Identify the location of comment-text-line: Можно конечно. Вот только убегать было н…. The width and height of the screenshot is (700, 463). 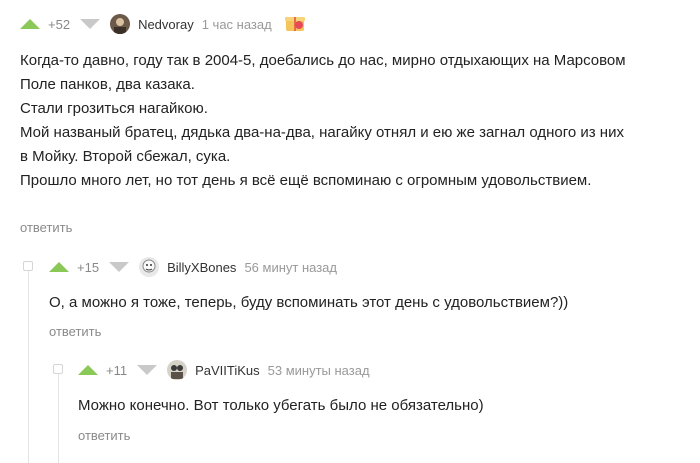
(281, 405).